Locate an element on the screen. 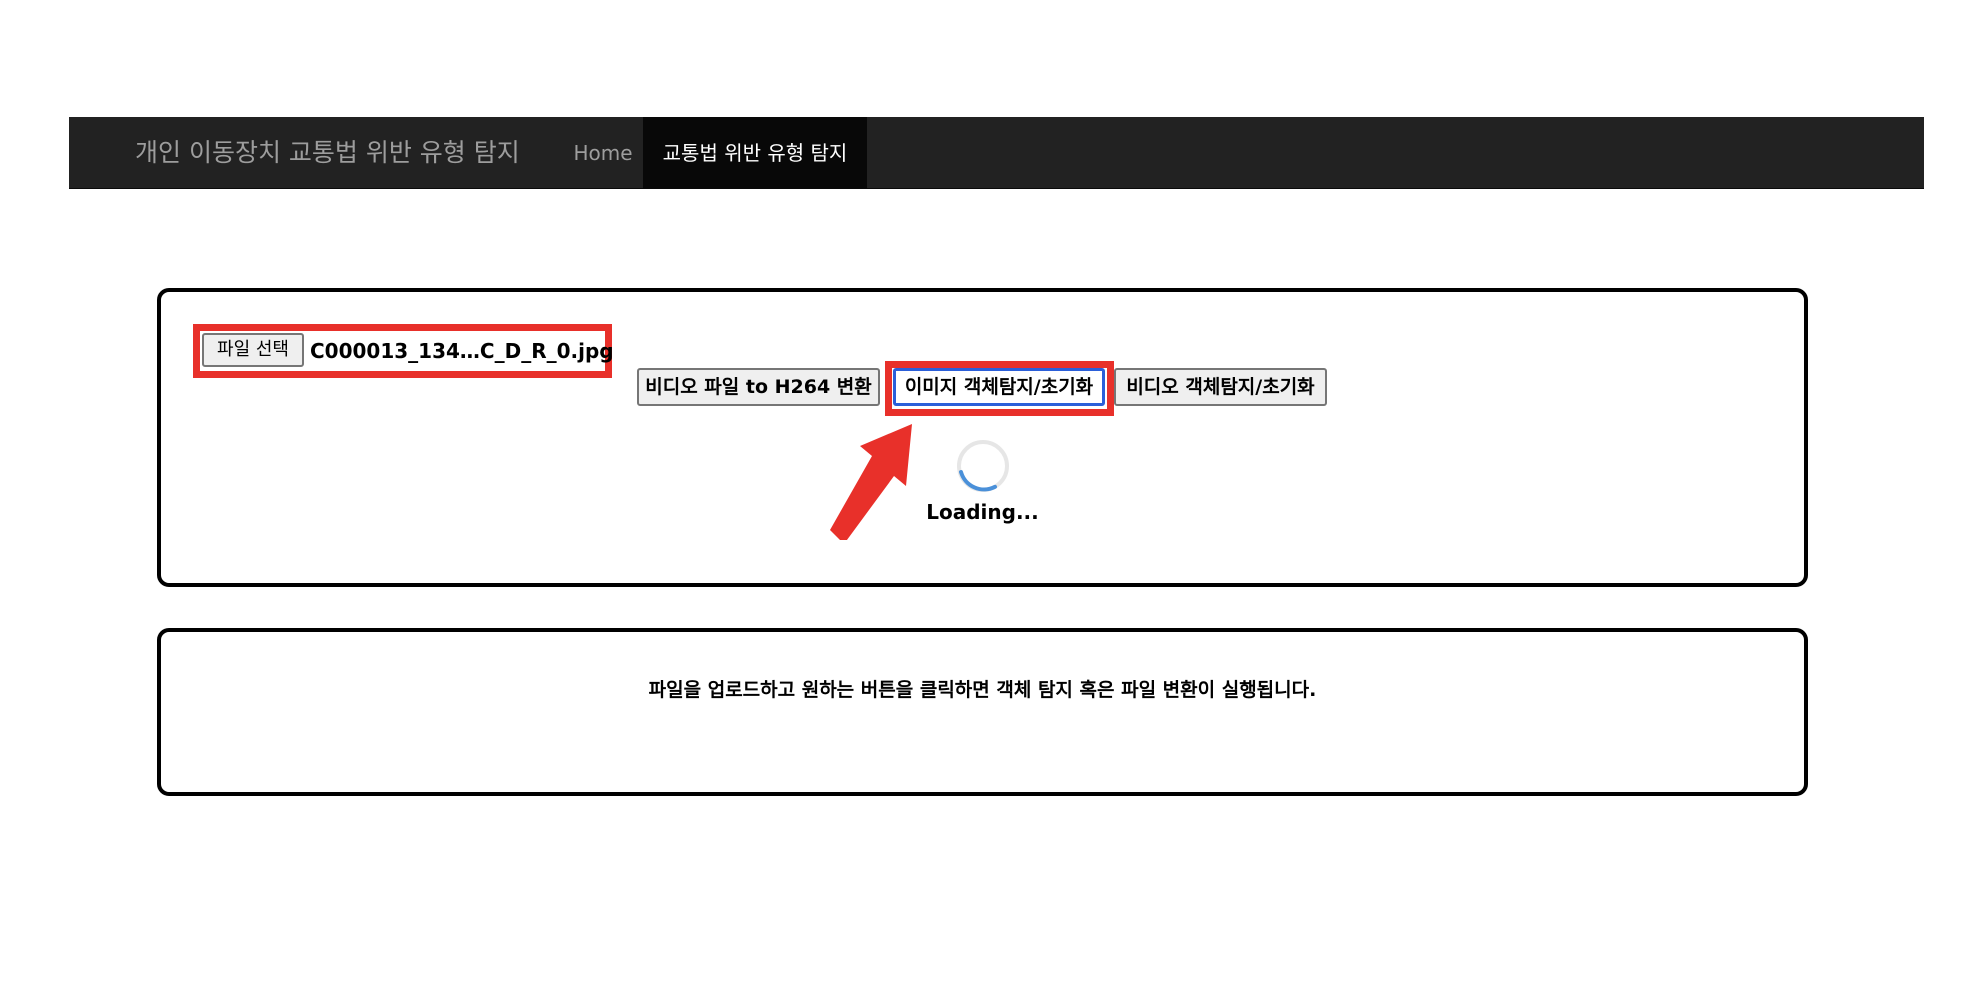  convert-h264-button: 비디오 파일 to H264 변환 is located at coordinates (758, 387).